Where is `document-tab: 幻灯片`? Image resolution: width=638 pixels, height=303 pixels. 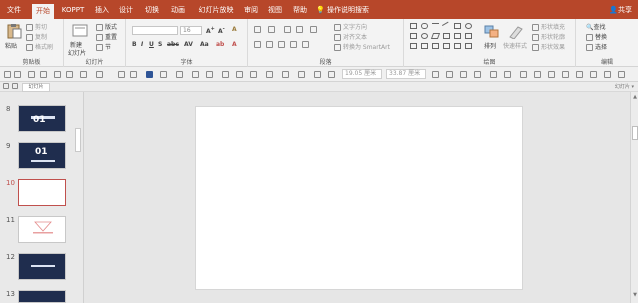
document-tab: 幻灯片 is located at coordinates (36, 87).